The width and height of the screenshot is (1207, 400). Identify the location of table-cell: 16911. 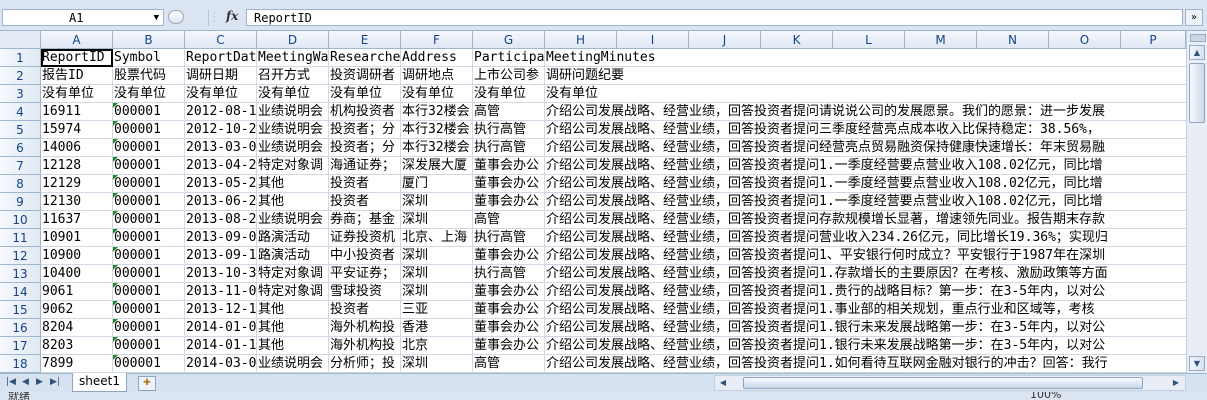
(77, 112).